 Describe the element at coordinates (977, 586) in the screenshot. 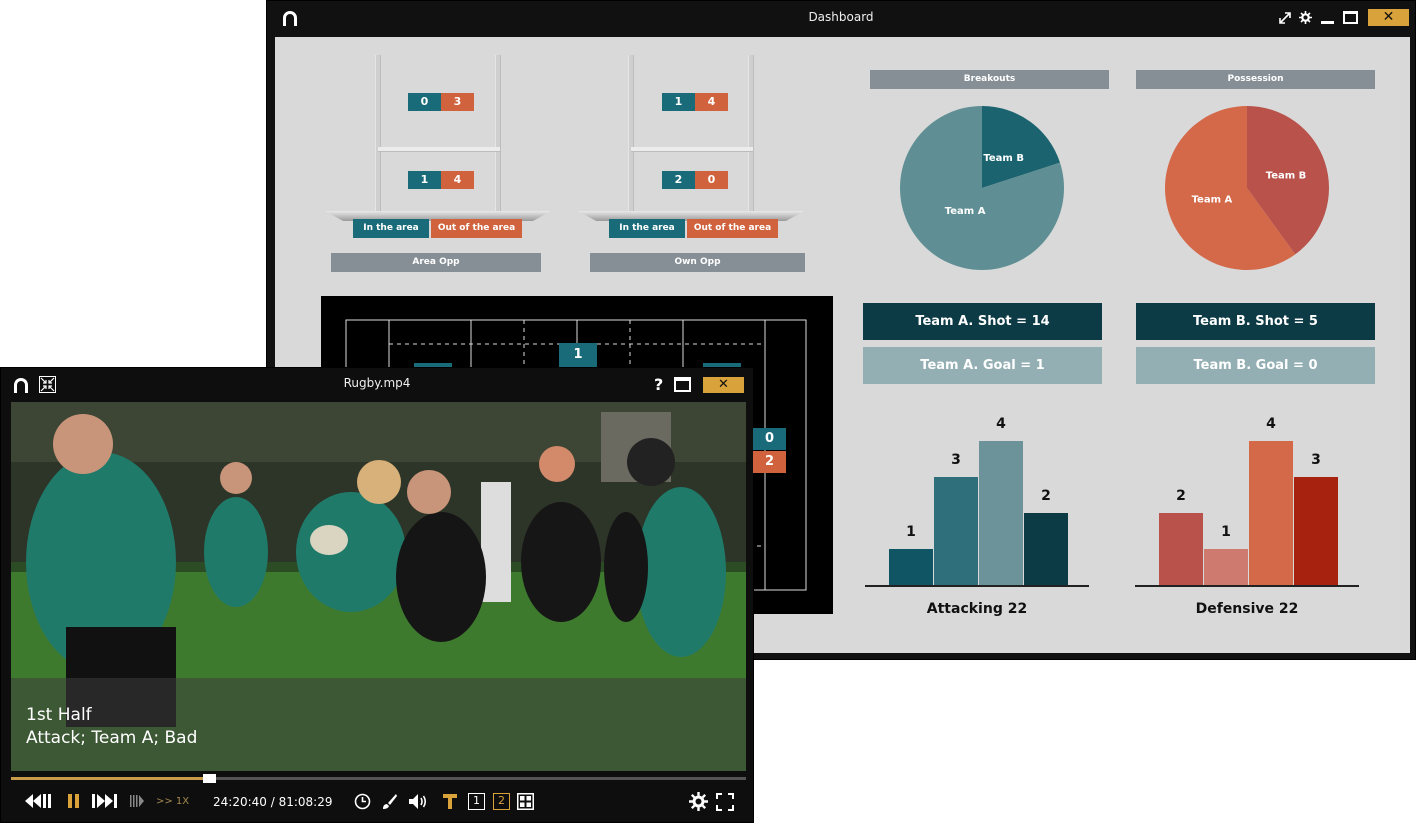

I see `attacking-axis` at that location.